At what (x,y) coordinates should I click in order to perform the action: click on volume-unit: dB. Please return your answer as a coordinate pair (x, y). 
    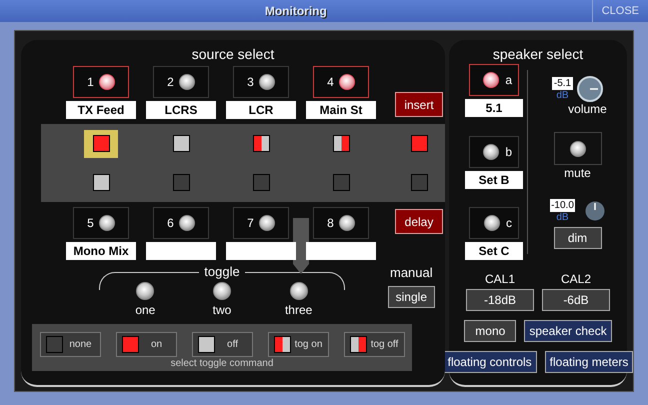
    Looking at the image, I should click on (562, 95).